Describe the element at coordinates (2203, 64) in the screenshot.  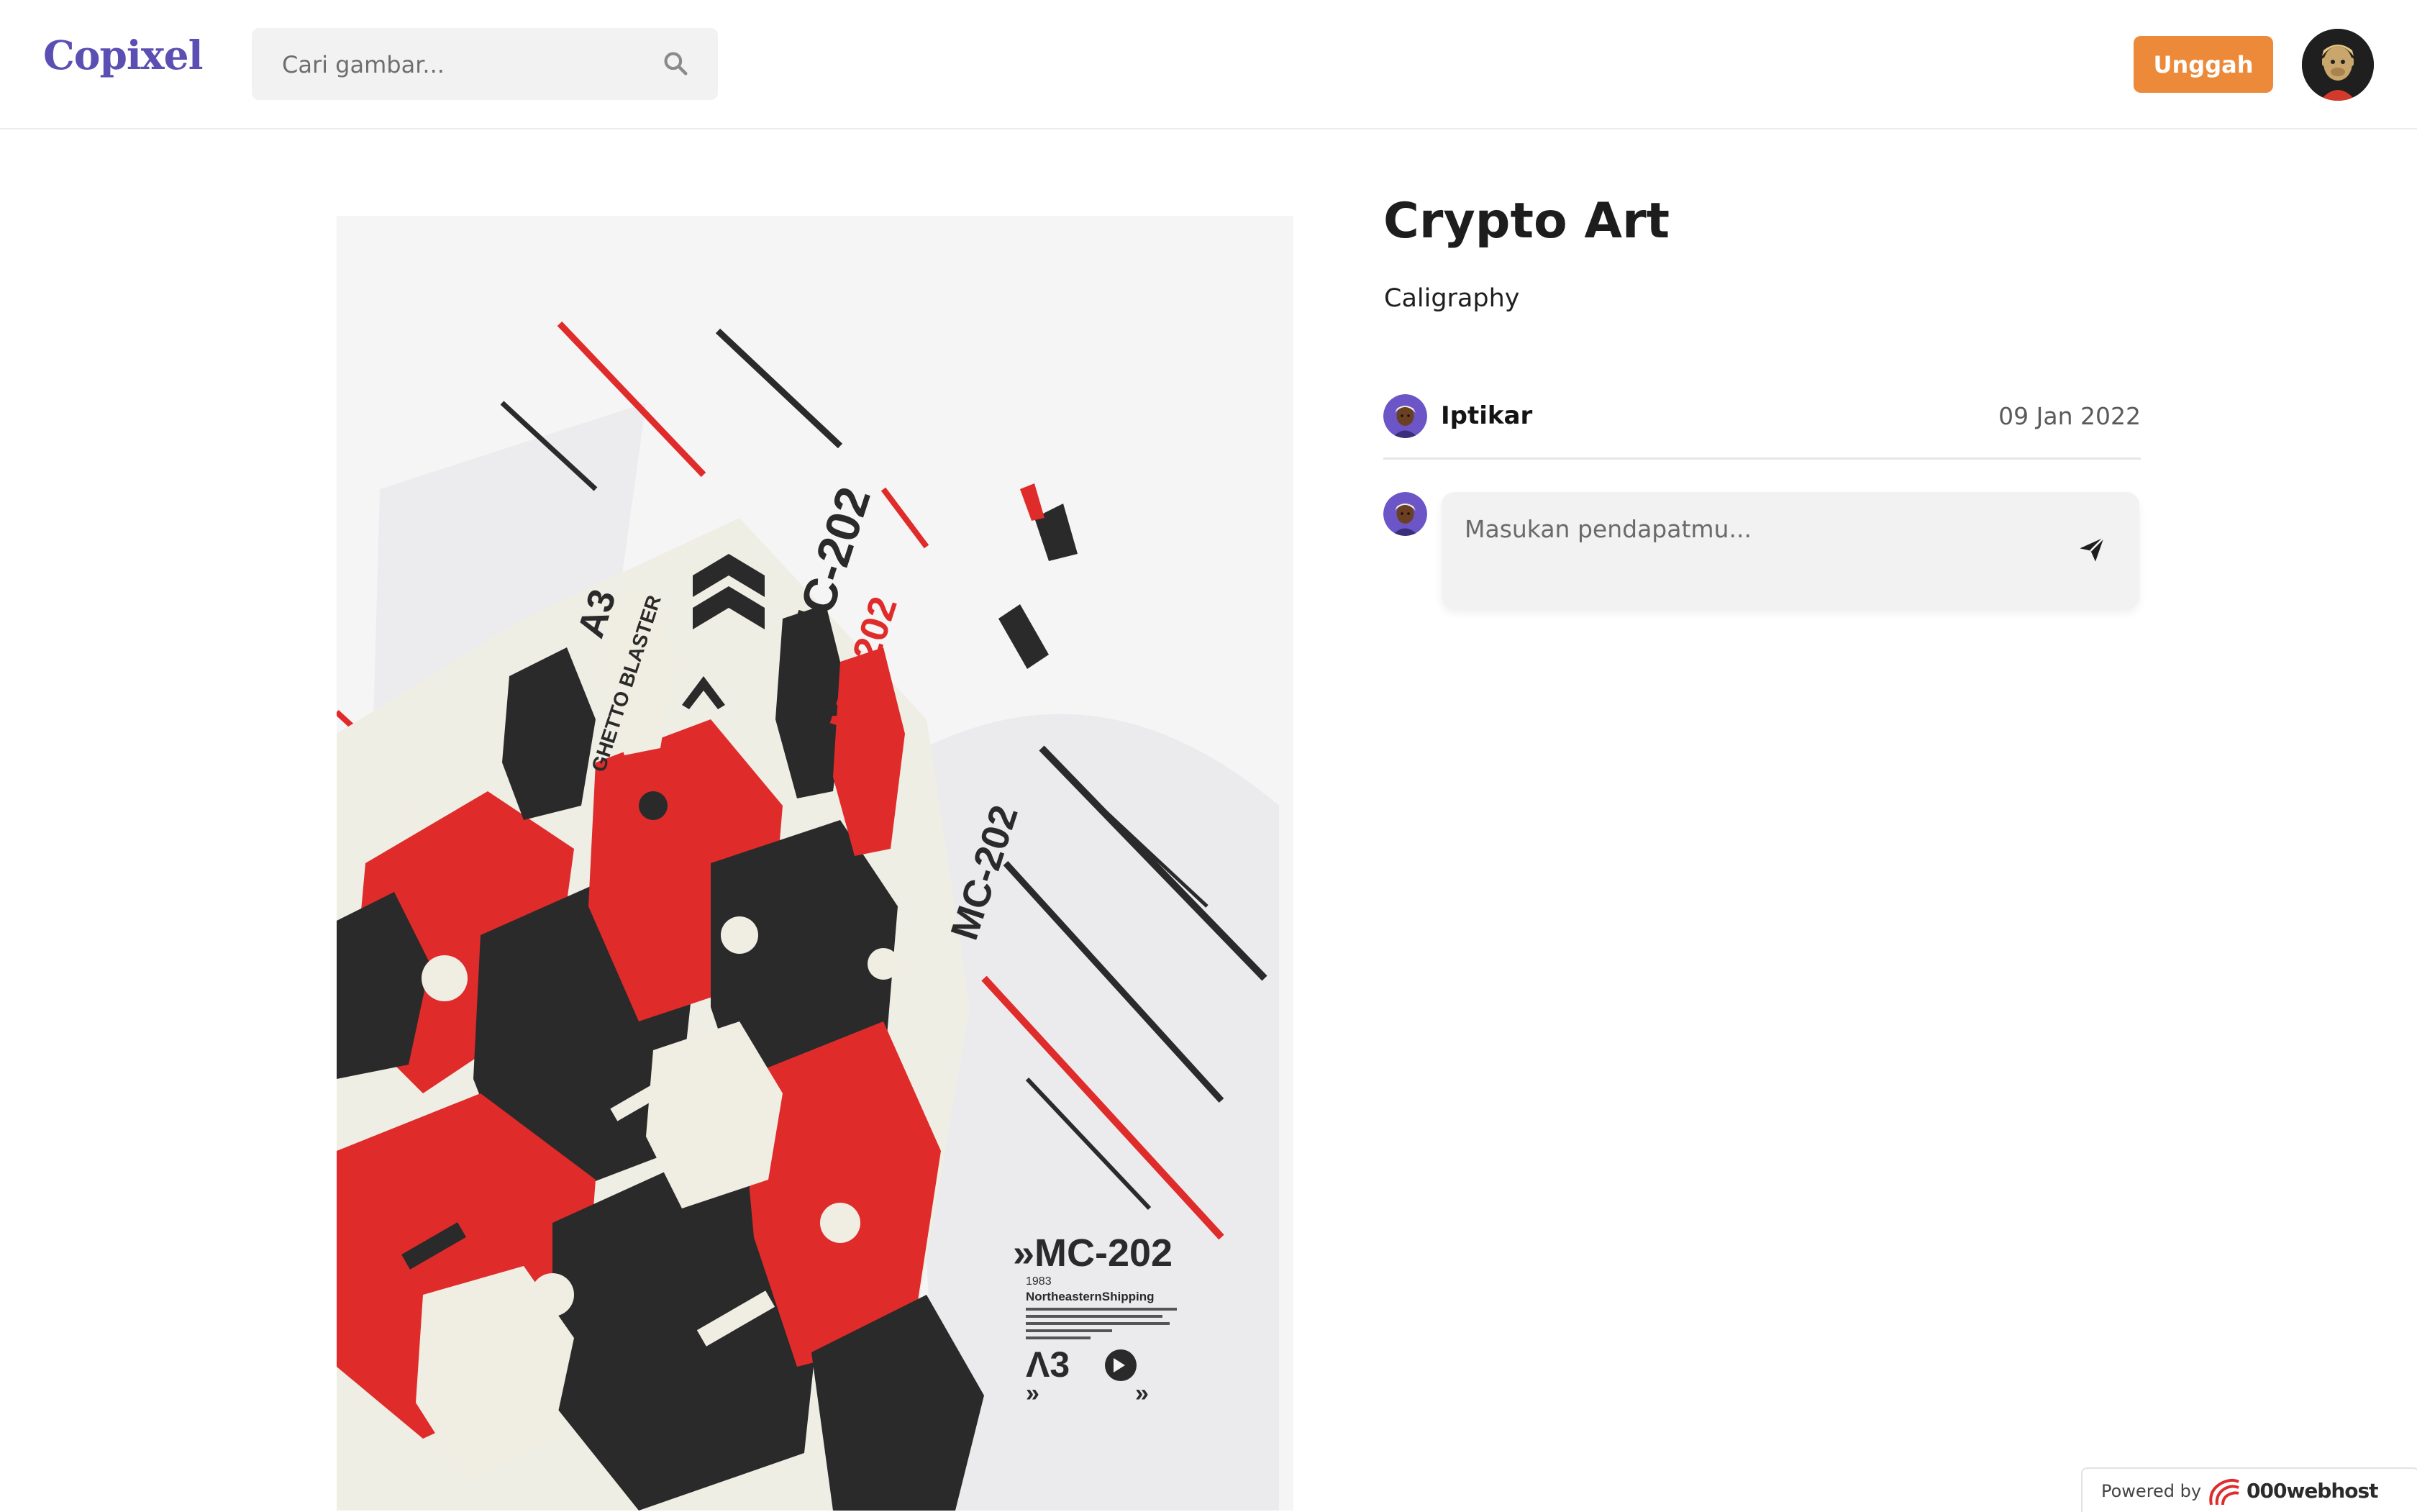
I see `upload-button: Unggah` at that location.